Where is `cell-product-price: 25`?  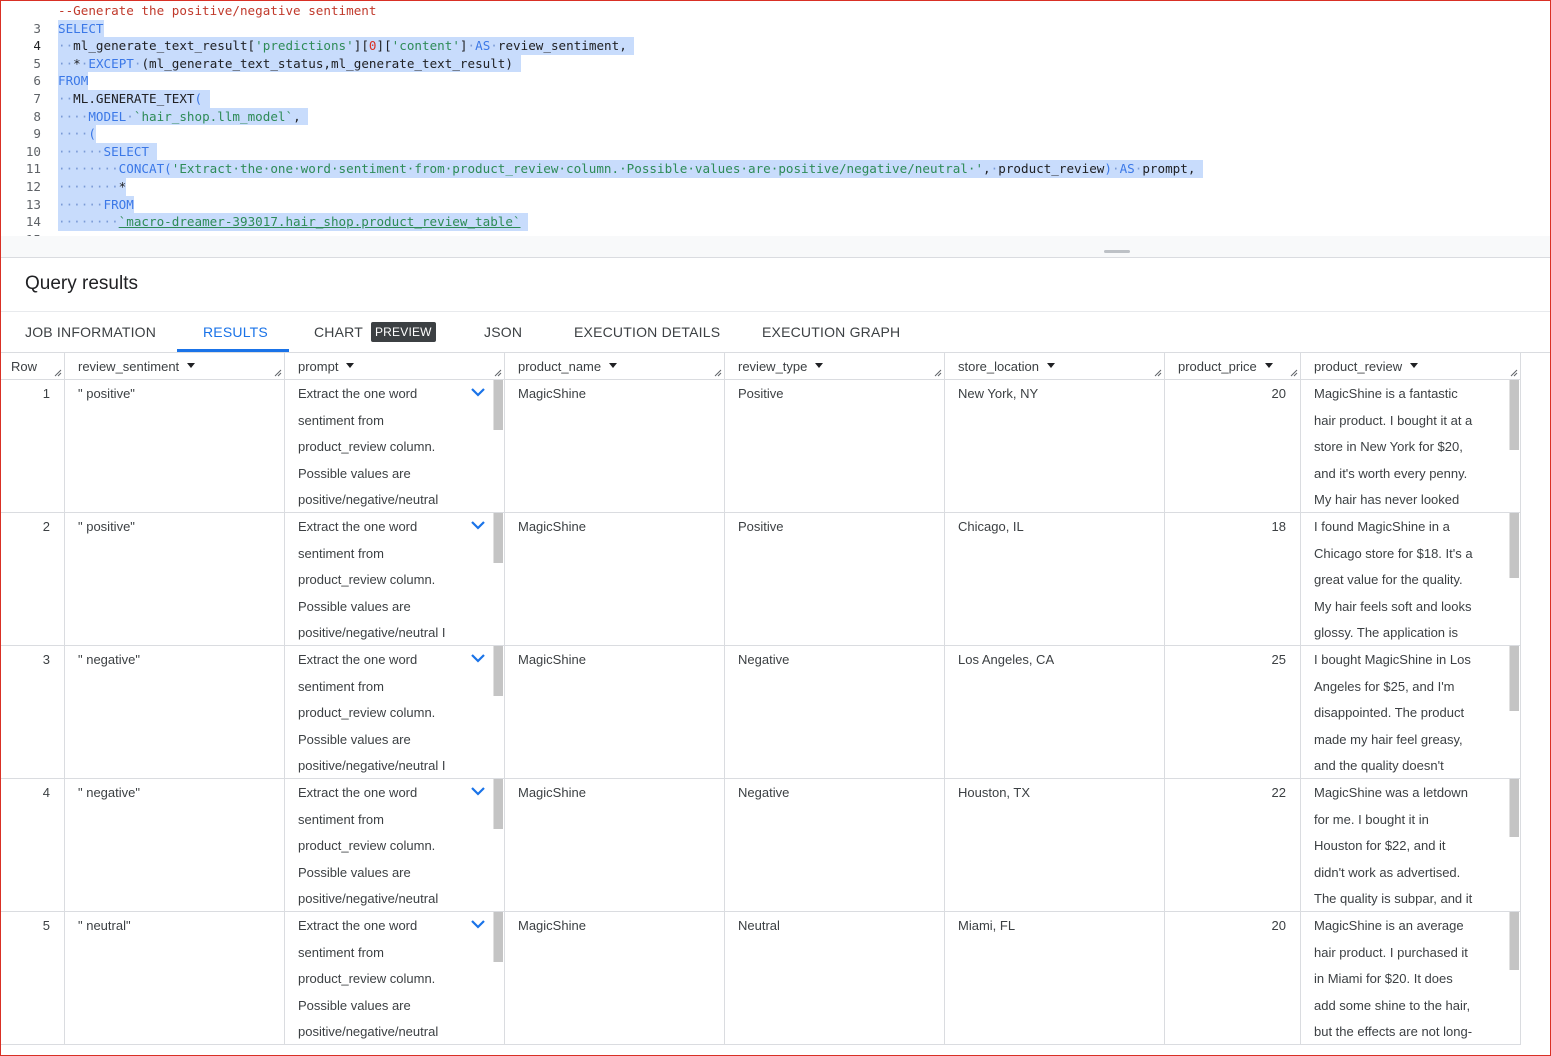
cell-product-price: 25 is located at coordinates (1233, 712).